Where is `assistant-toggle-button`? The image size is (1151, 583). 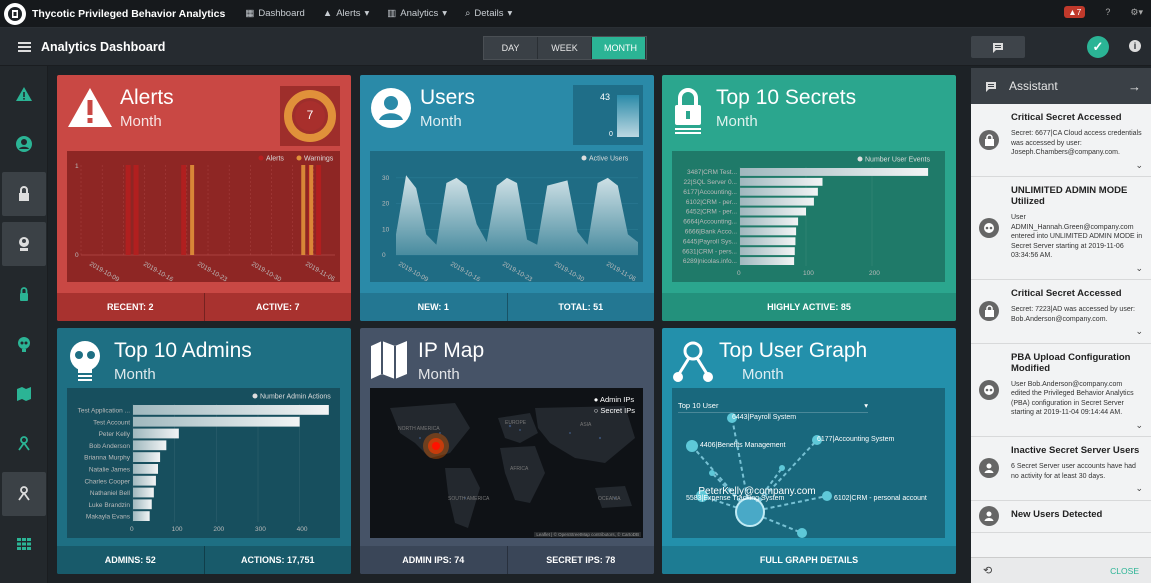
assistant-toggle-button is located at coordinates (998, 47).